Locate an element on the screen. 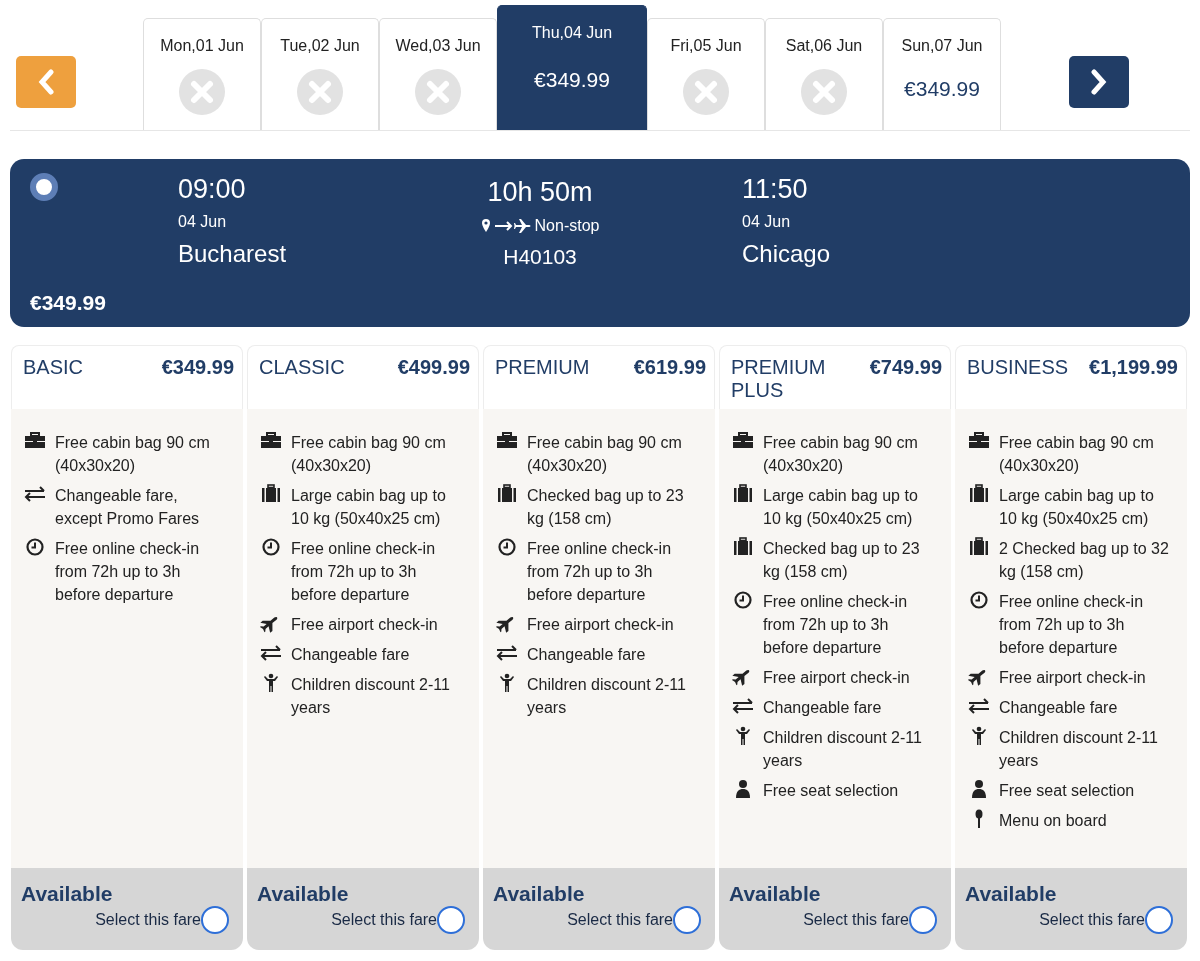 The width and height of the screenshot is (1200, 961). date-tab: Tue,02 Jun is located at coordinates (320, 74).